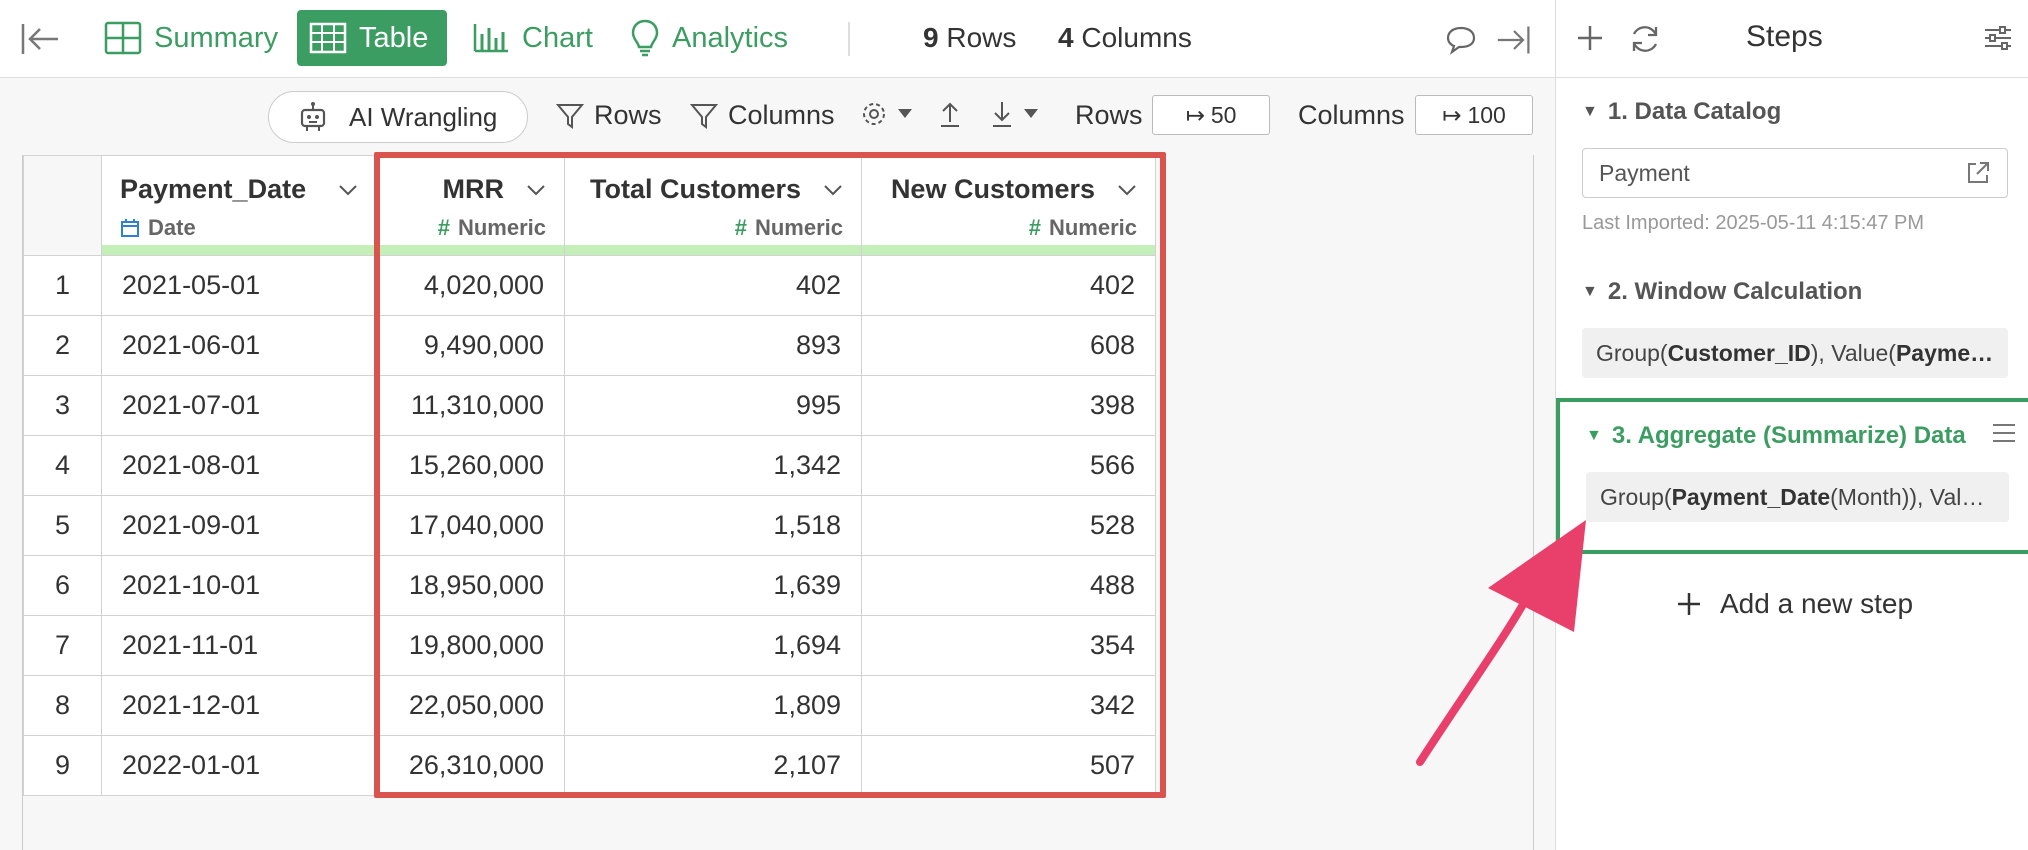 This screenshot has height=850, width=2028. I want to click on cell-total-customers: 995, so click(713, 405).